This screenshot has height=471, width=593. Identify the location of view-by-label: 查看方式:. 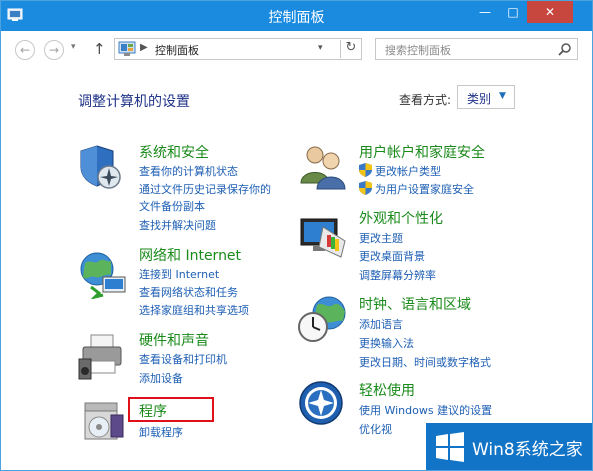
(425, 100).